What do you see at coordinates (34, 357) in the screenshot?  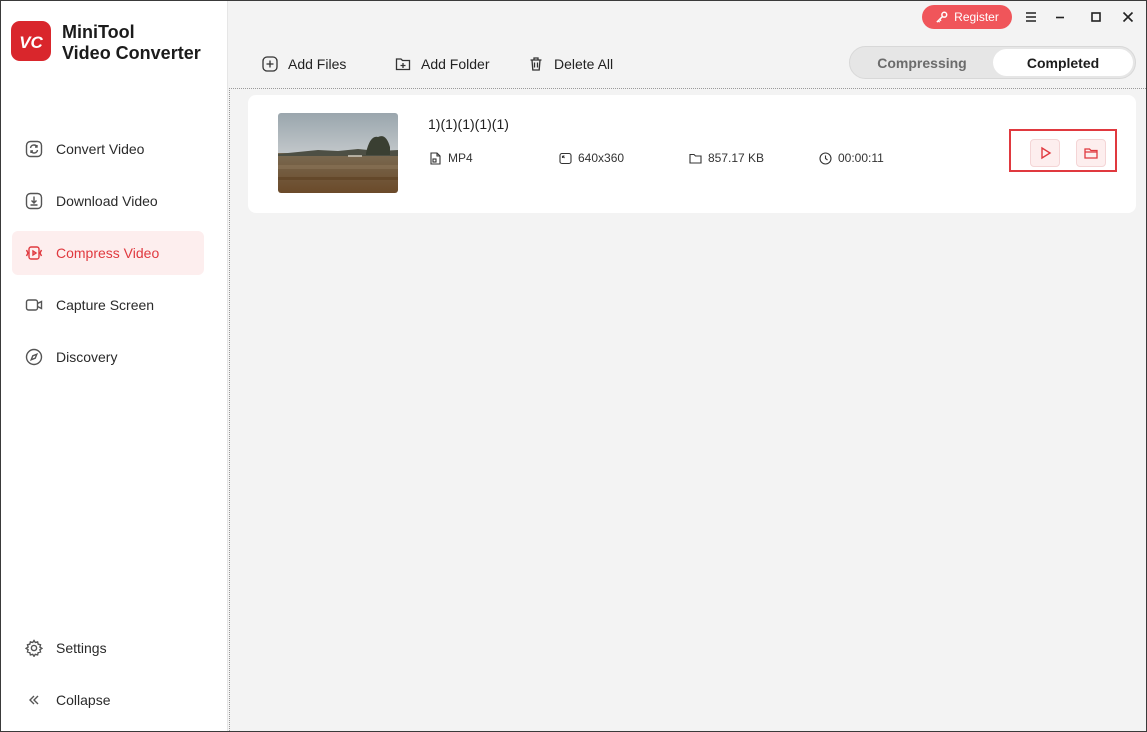 I see `compass-icon` at bounding box center [34, 357].